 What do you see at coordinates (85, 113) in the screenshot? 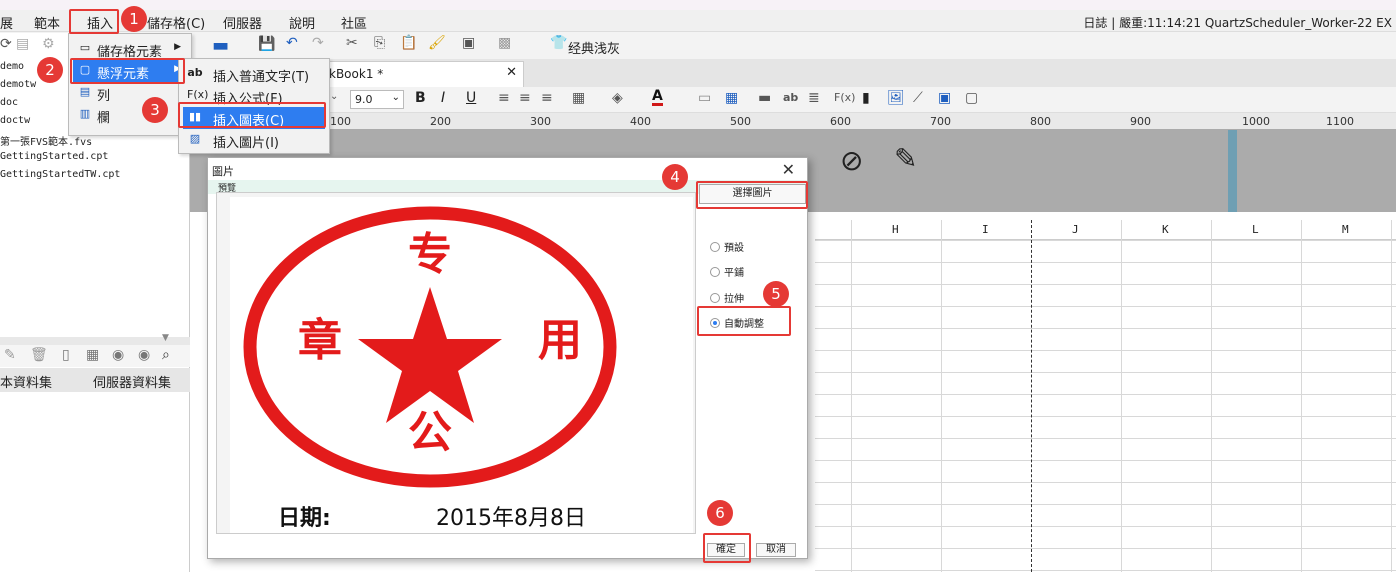
I see `column-icon: ▥` at bounding box center [85, 113].